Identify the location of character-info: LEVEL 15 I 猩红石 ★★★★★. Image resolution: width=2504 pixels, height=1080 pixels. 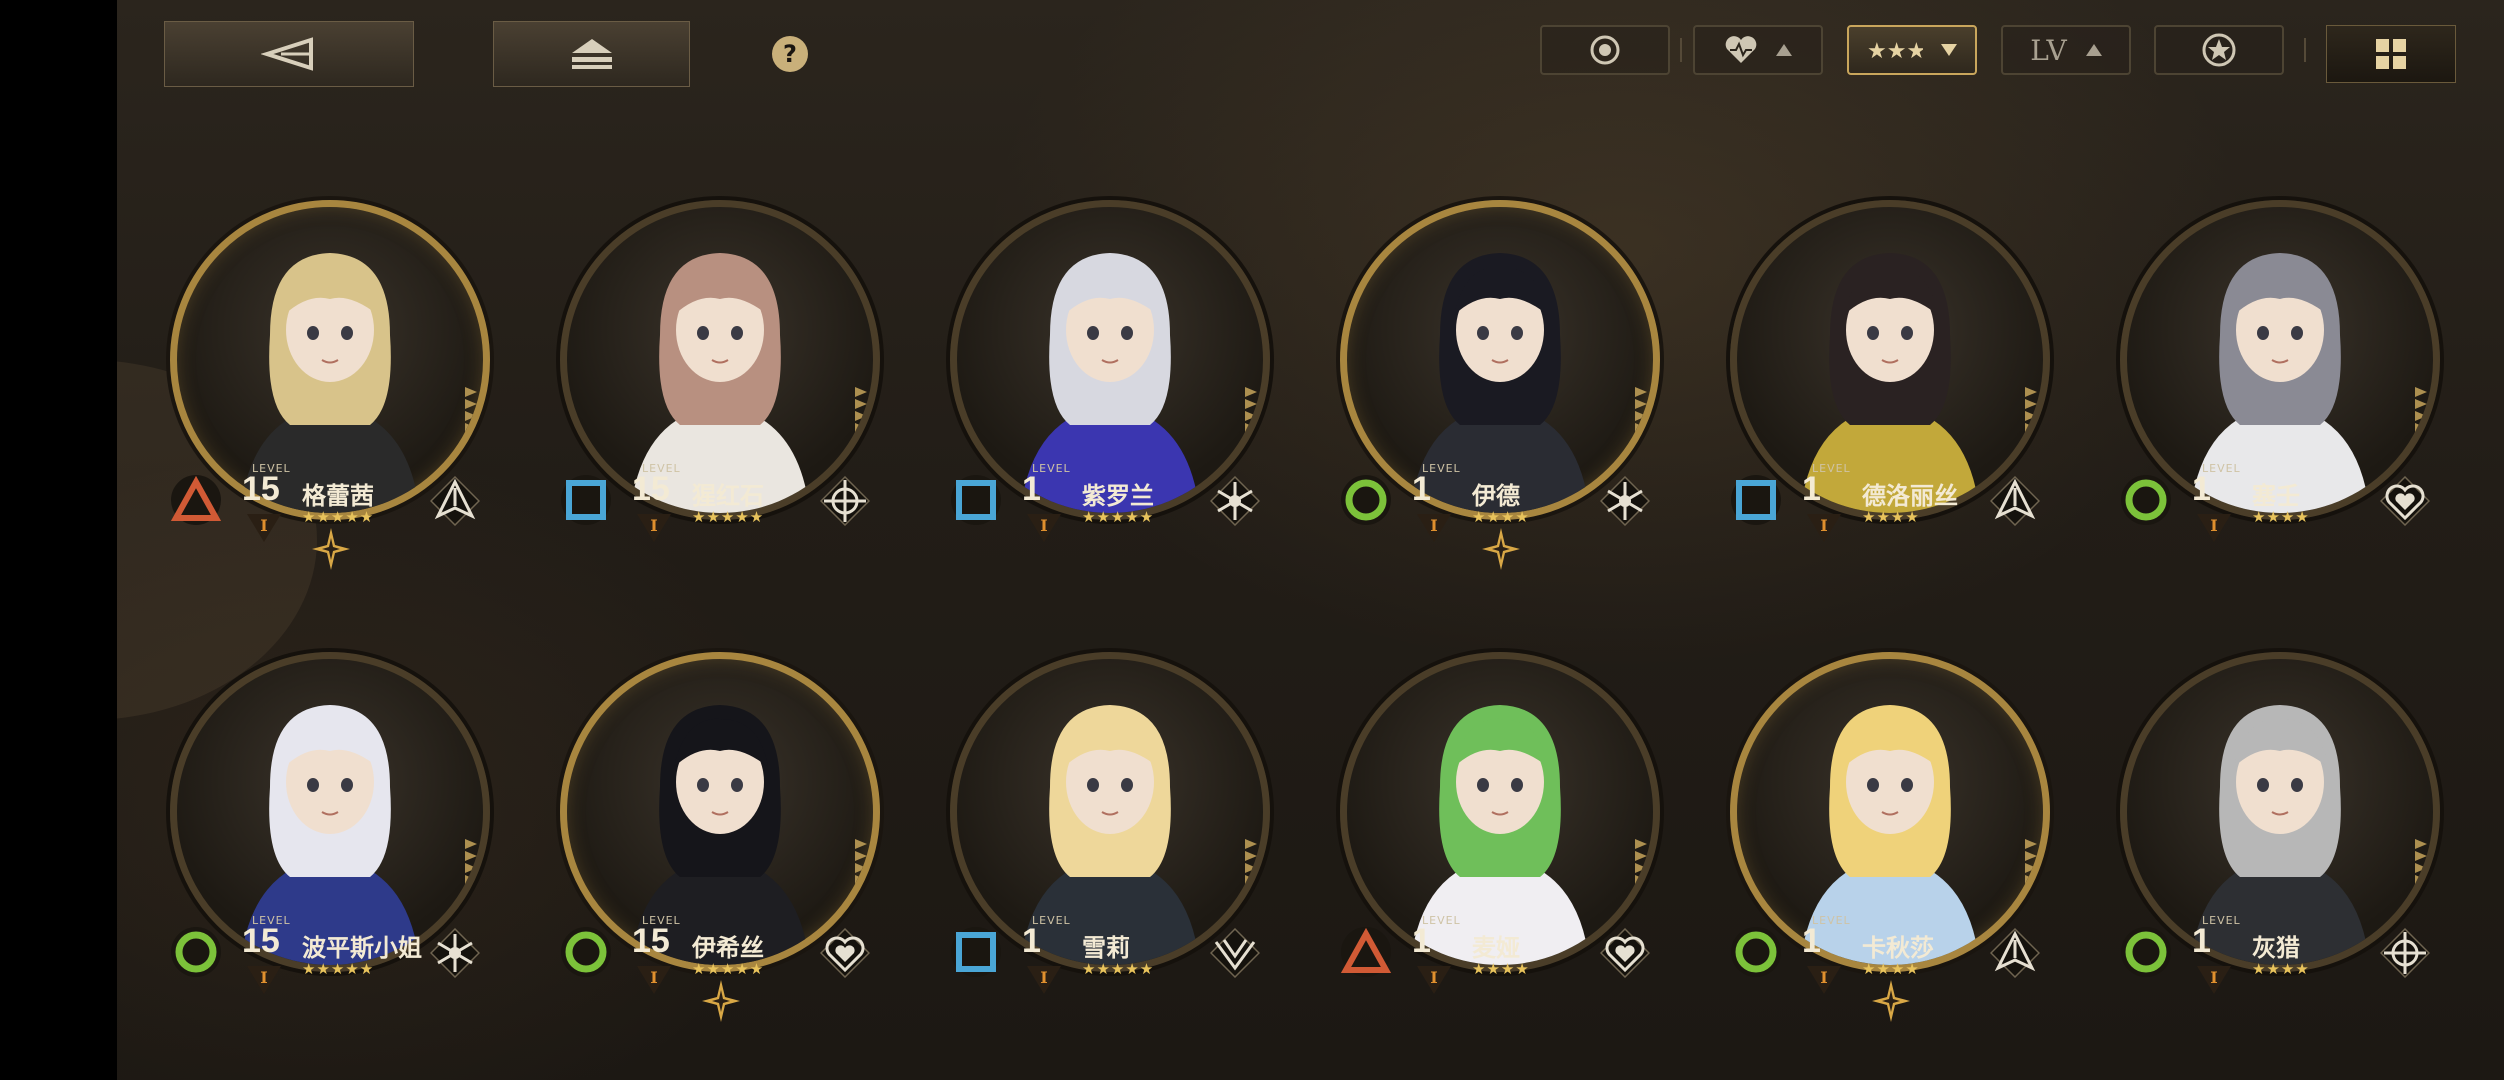
(720, 502).